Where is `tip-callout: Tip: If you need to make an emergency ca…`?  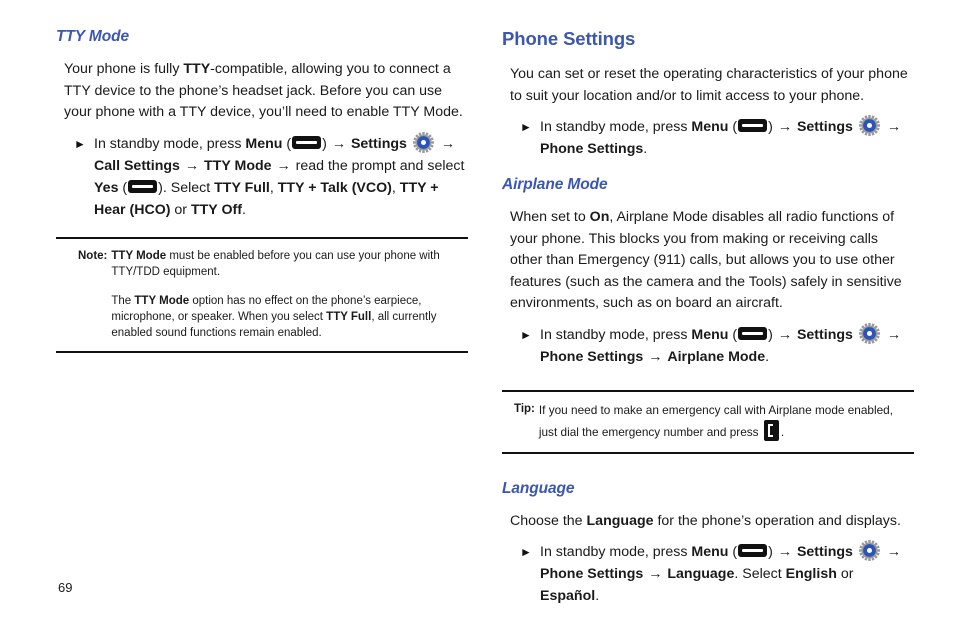
tip-callout: Tip: If you need to make an emergency ca… is located at coordinates (708, 421).